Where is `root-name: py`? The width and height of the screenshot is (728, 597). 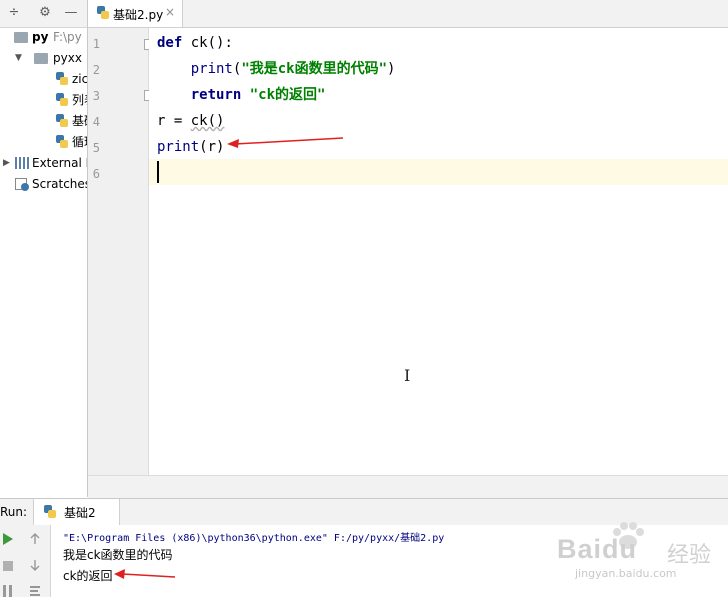 root-name: py is located at coordinates (40, 37).